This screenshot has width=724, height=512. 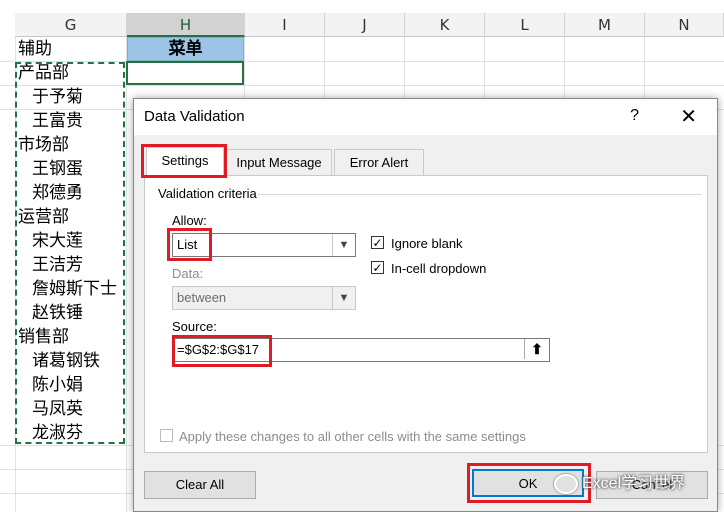 What do you see at coordinates (188, 273) in the screenshot?
I see `data-label: Data:` at bounding box center [188, 273].